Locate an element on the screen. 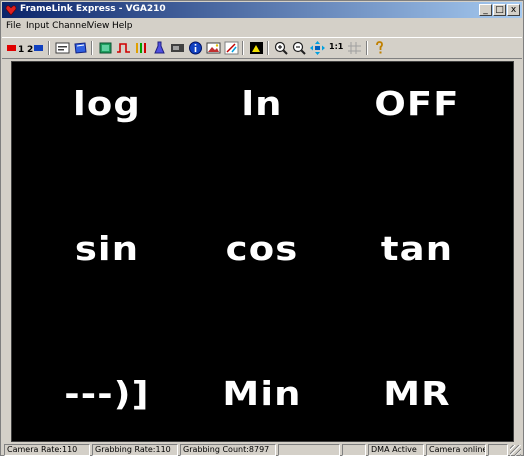  window-title: FrameLink Express - VGA210 is located at coordinates (93, 9).